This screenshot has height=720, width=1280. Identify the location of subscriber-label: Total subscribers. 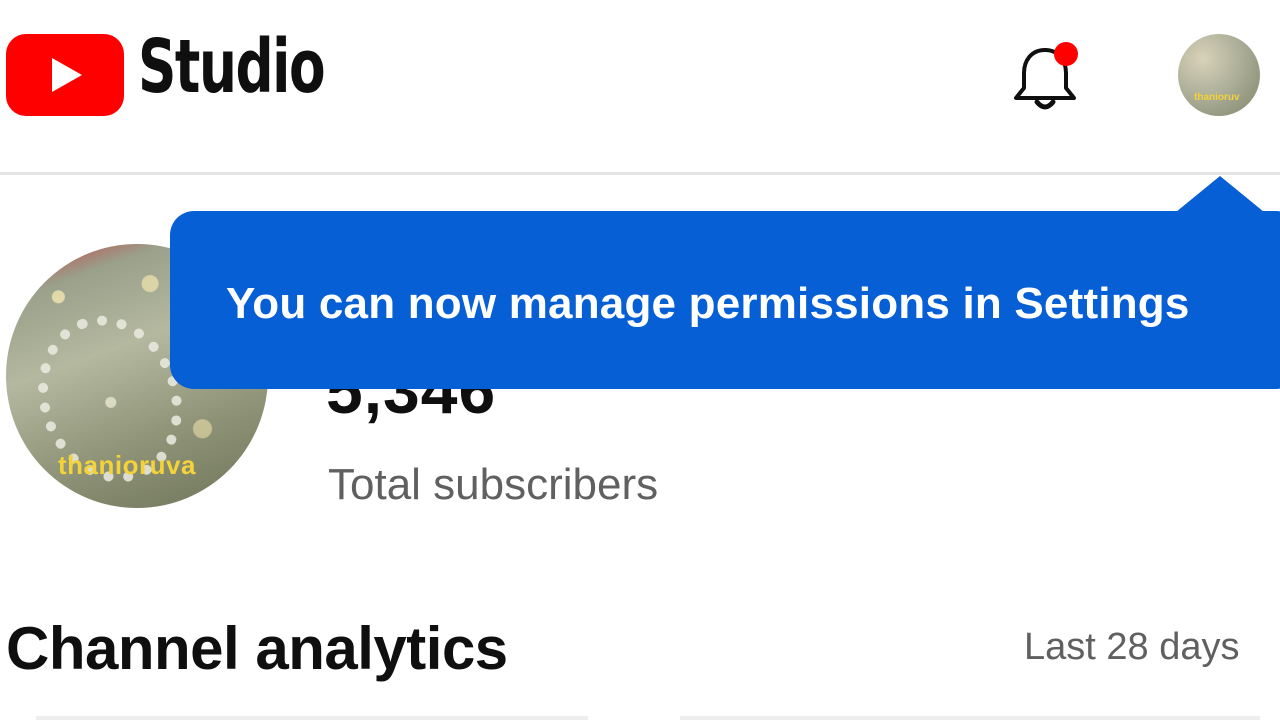
(493, 484).